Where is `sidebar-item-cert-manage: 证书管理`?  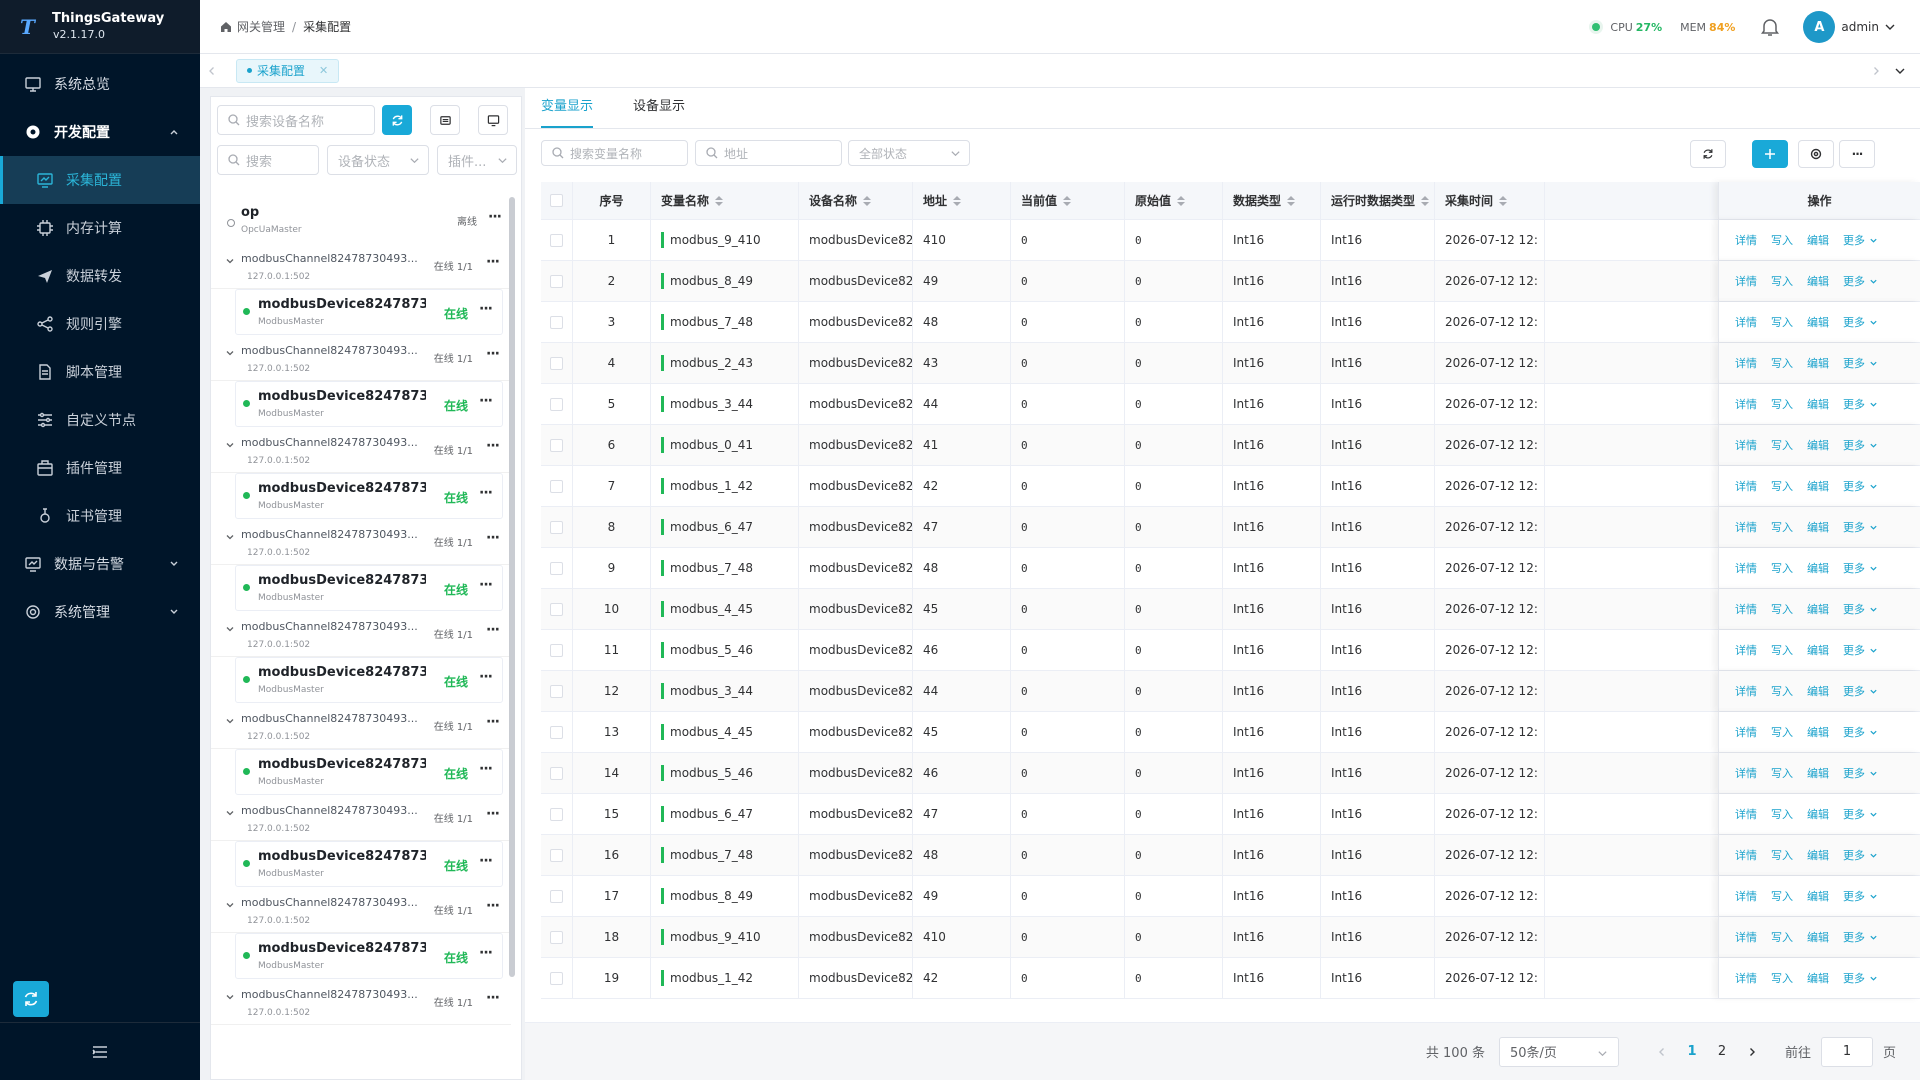 sidebar-item-cert-manage: 证书管理 is located at coordinates (100, 516).